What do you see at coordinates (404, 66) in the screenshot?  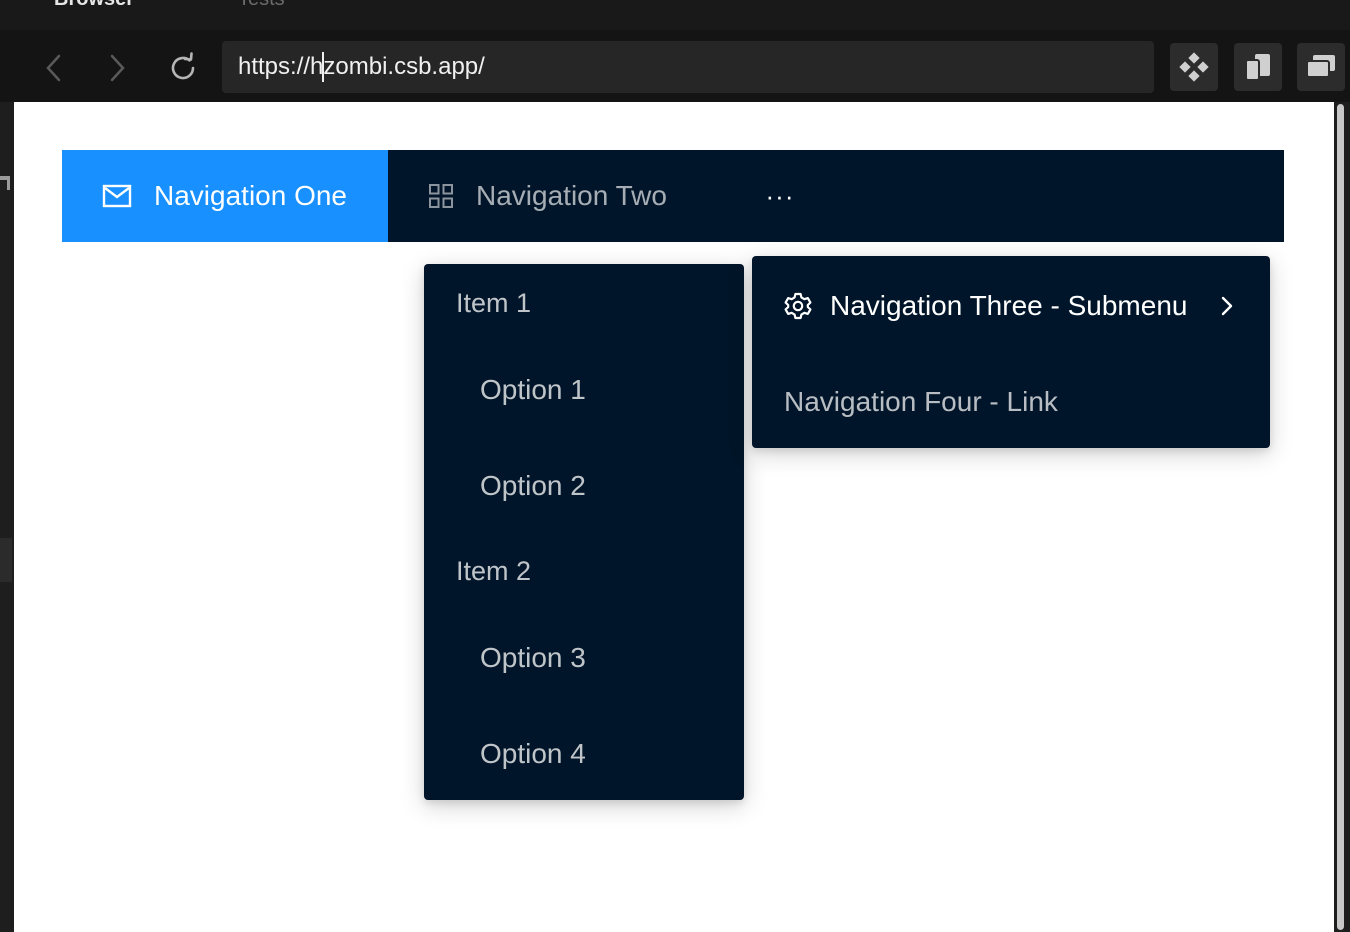 I see `url-text-after-caret: zombi.csb.app/` at bounding box center [404, 66].